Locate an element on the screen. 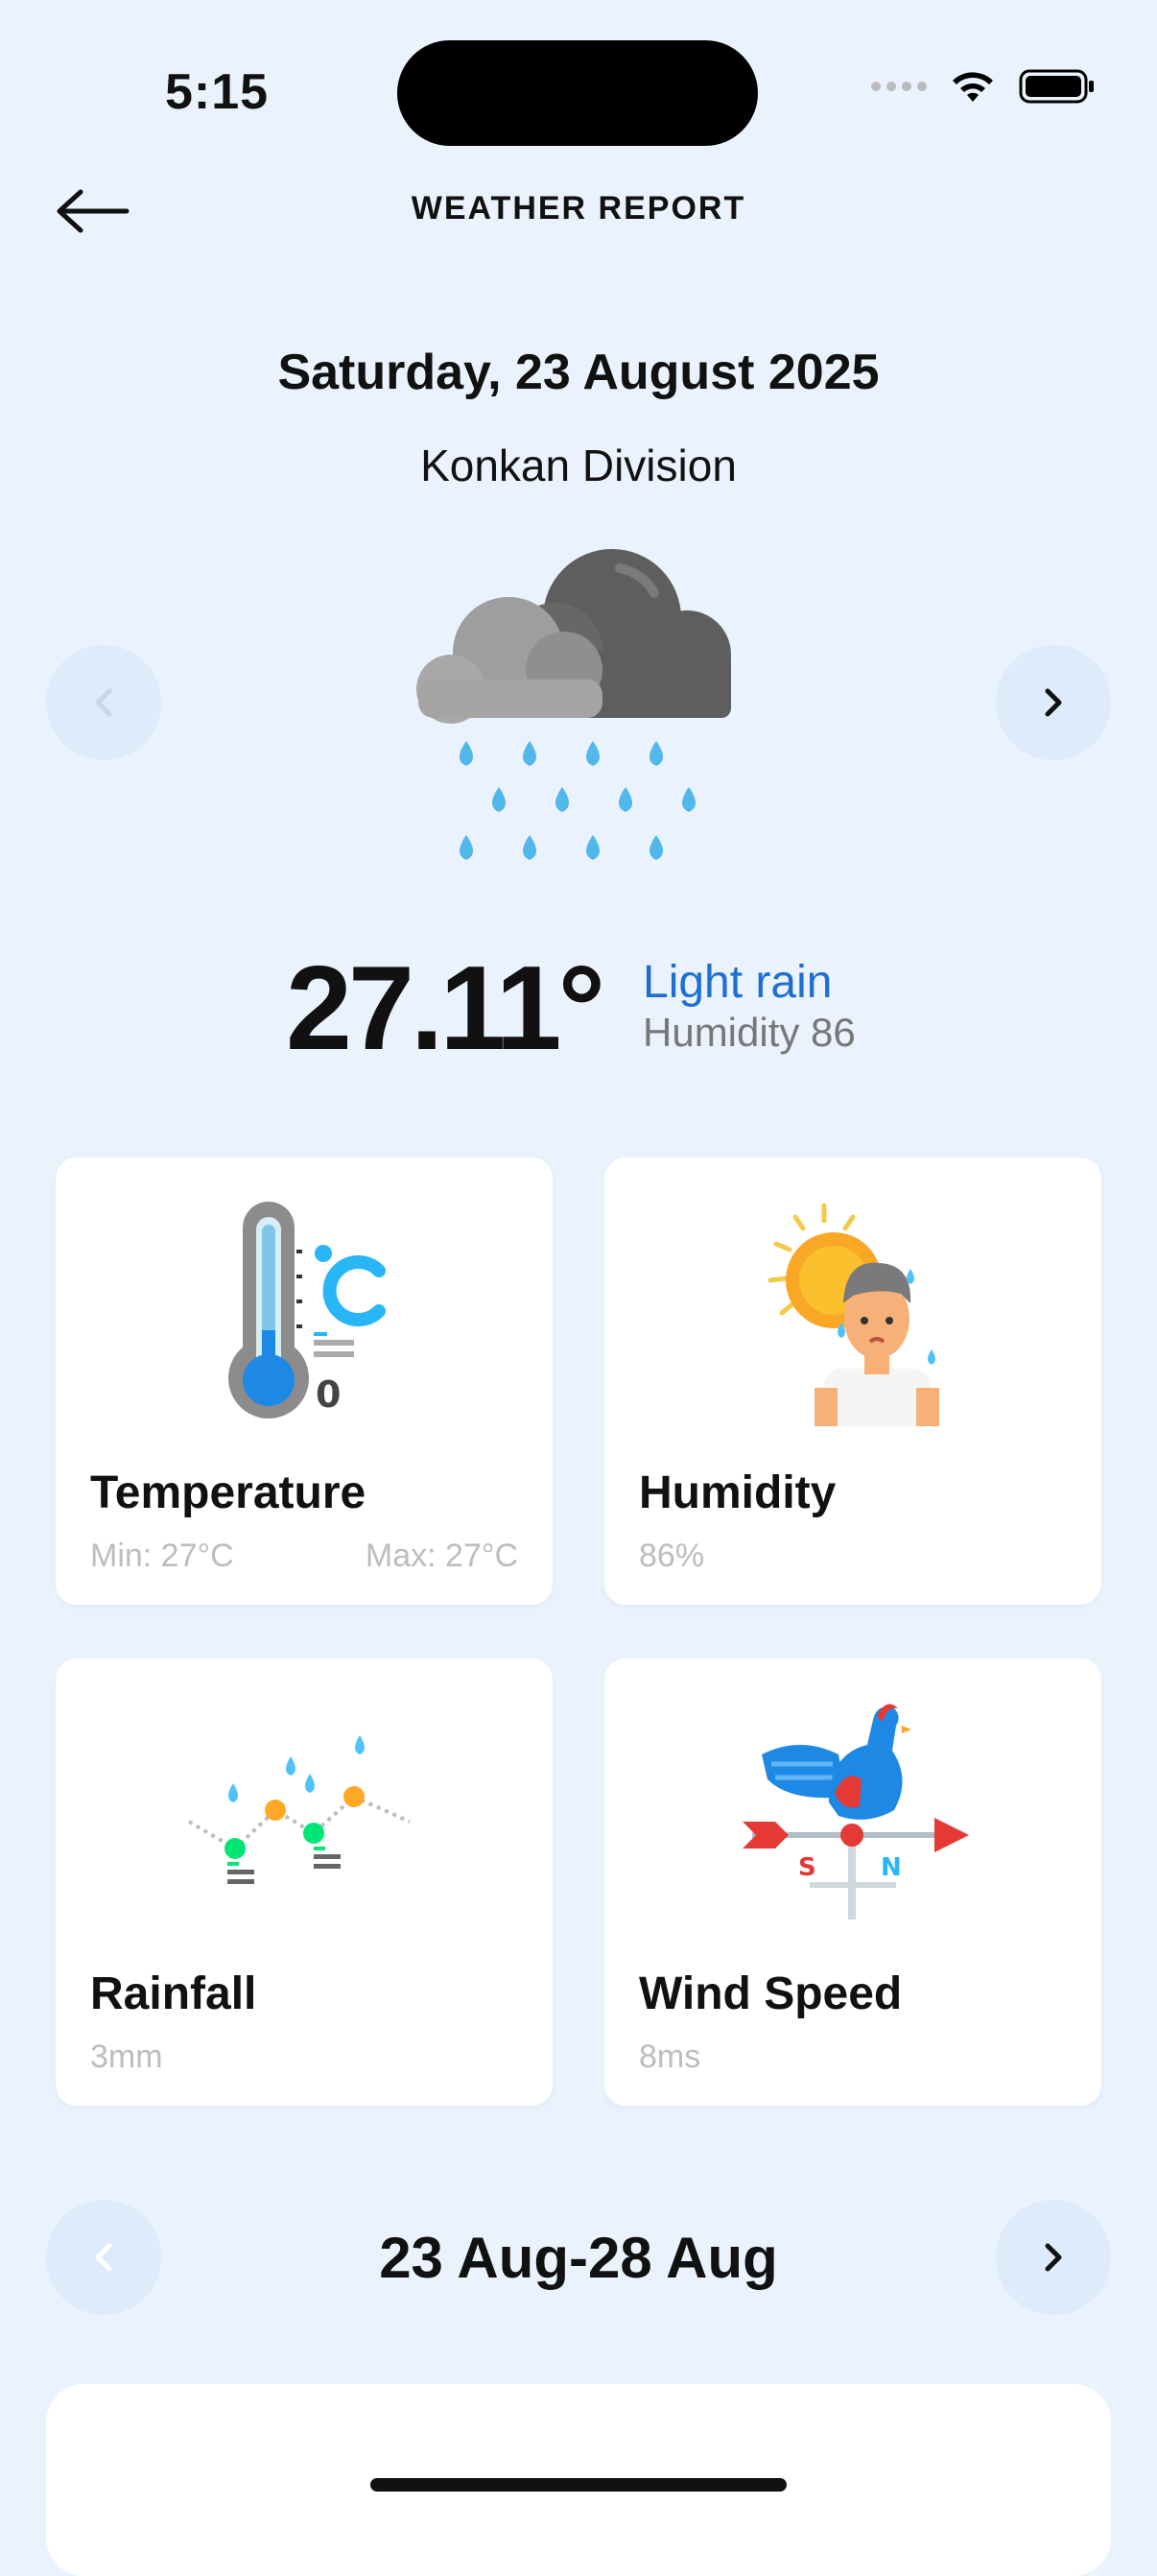 The width and height of the screenshot is (1157, 2576). current-temperature: 27.11° is located at coordinates (445, 1008).